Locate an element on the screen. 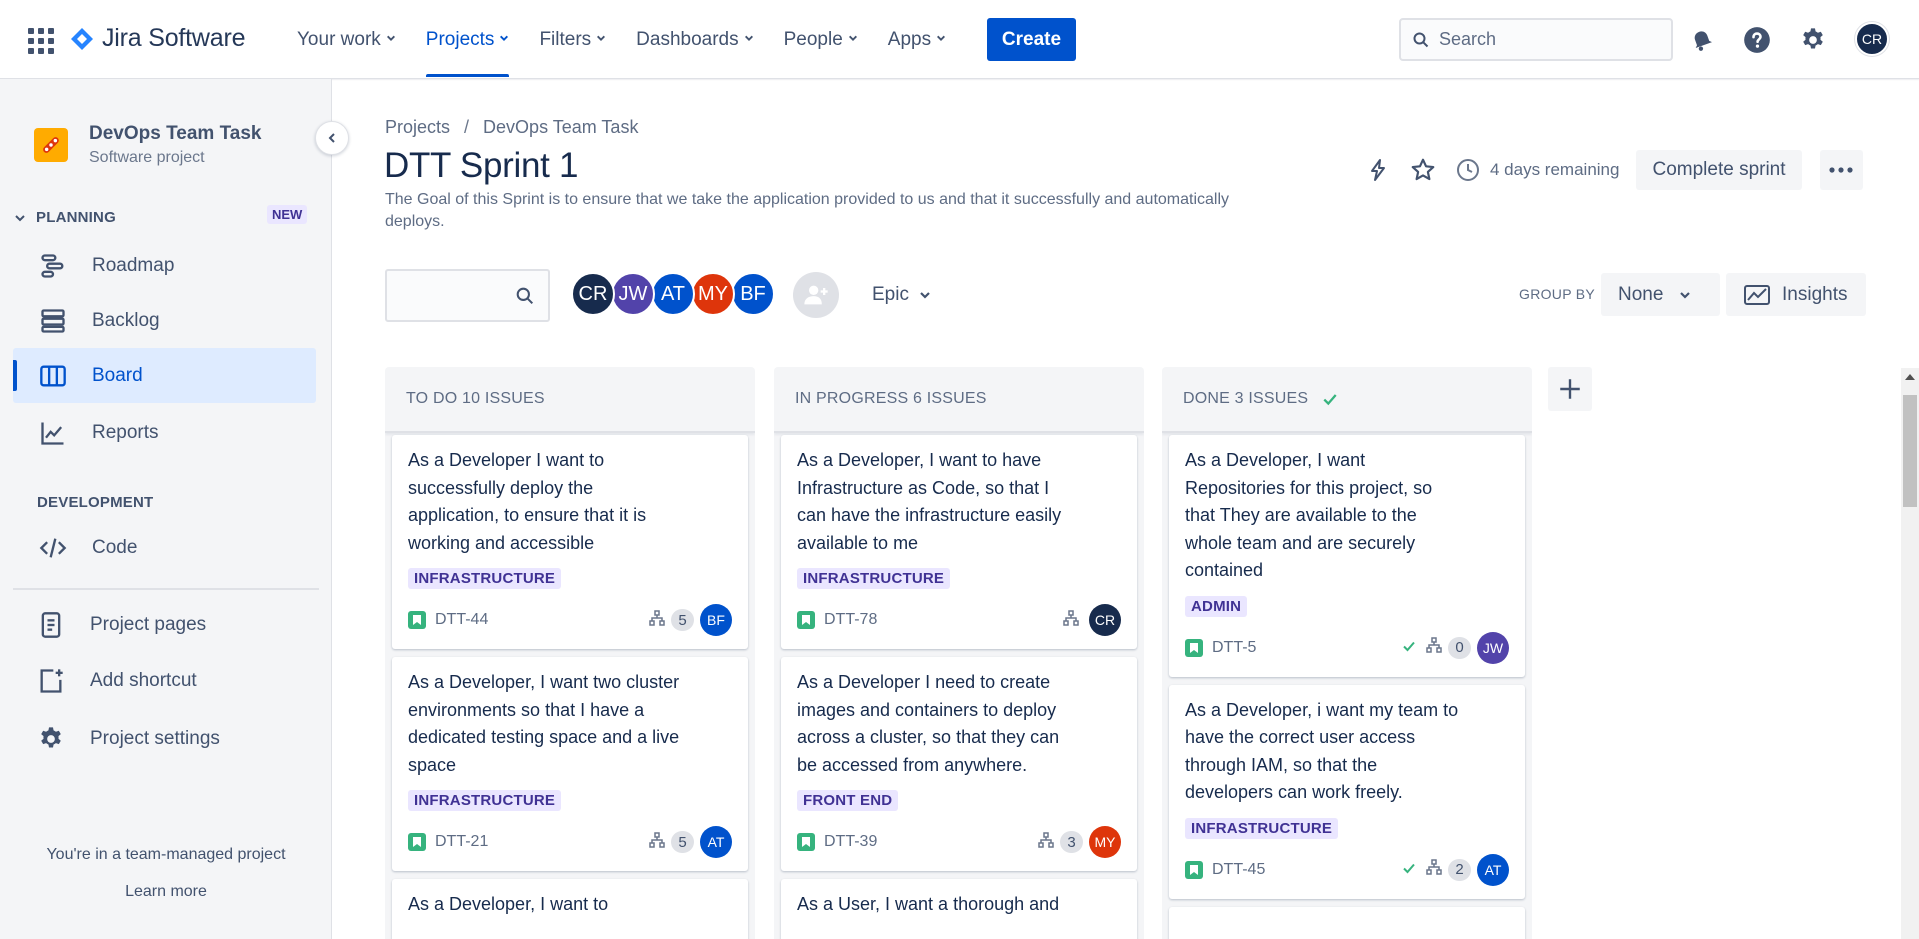 Image resolution: width=1919 pixels, height=939 pixels. sidebar-item-project-settings: Project settings is located at coordinates (164, 738).